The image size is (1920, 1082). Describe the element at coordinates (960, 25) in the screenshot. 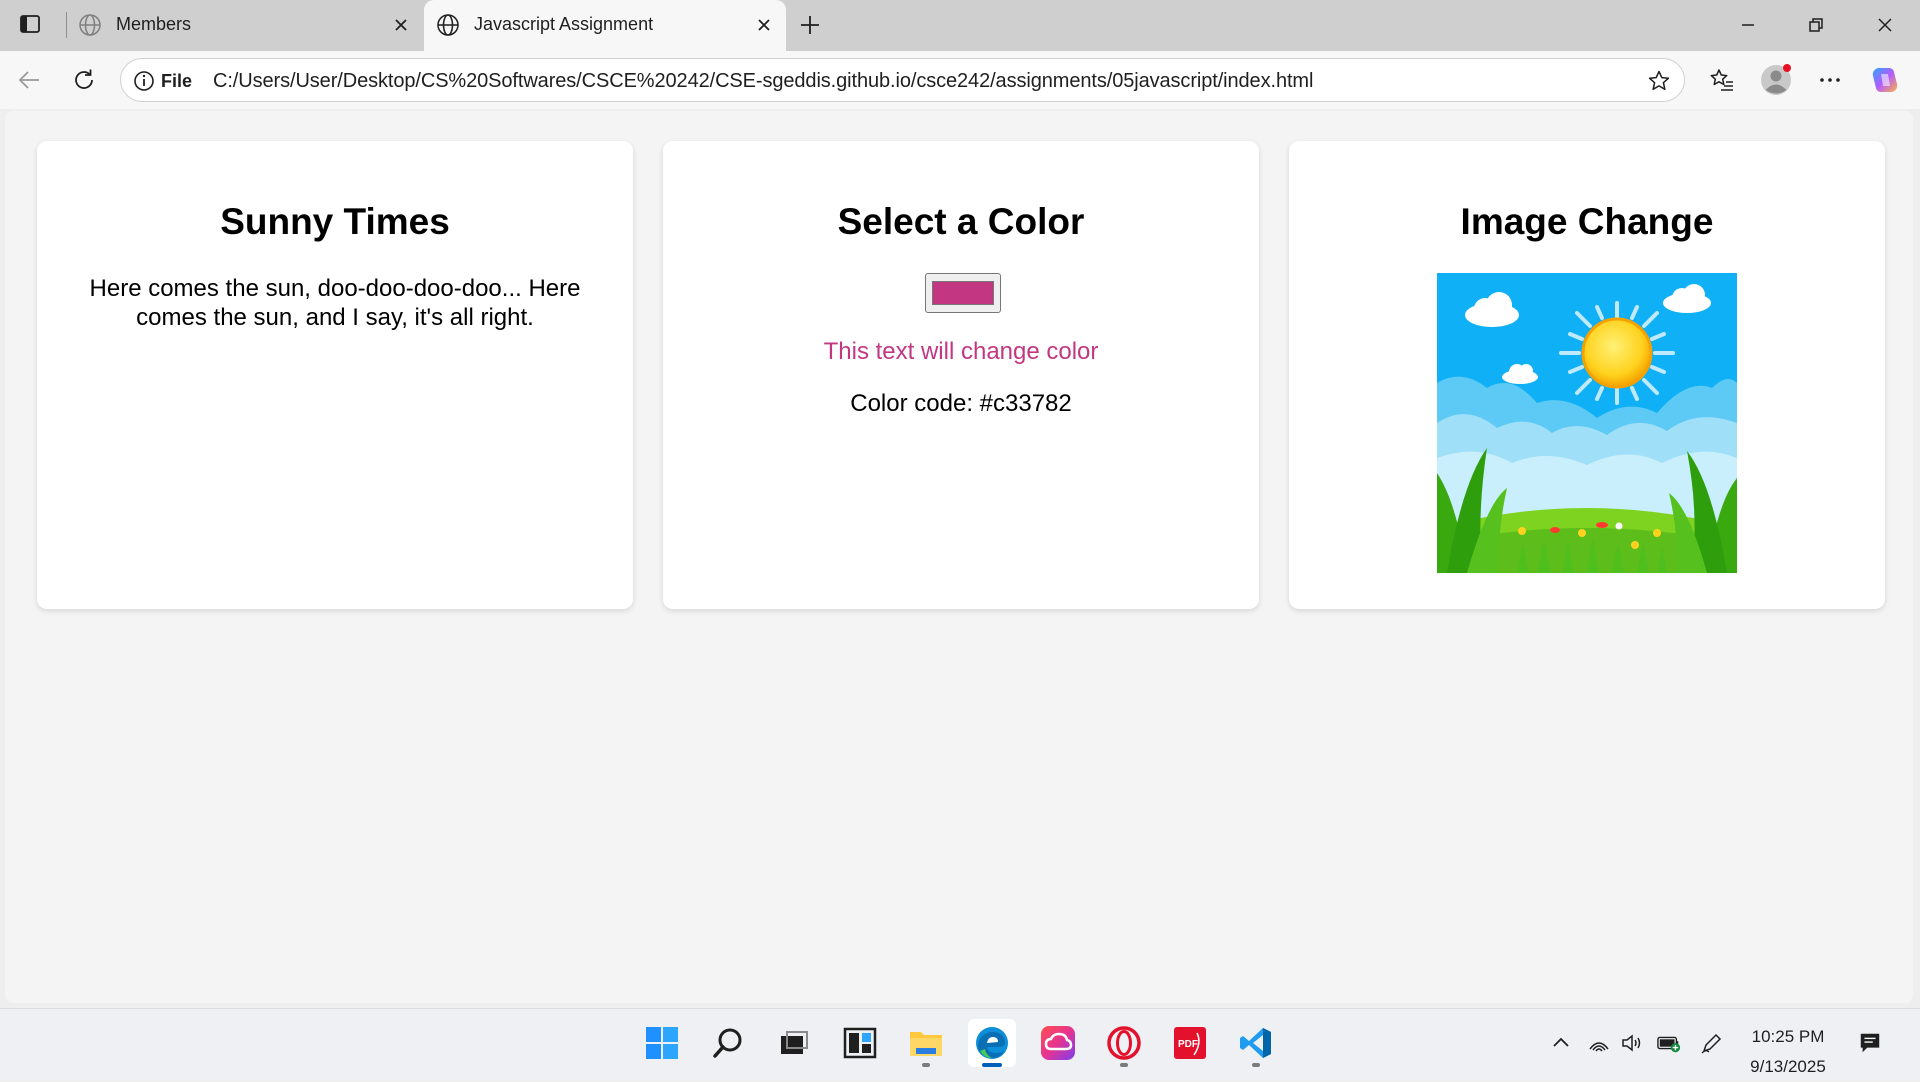

I see `browser-tab-strip: Members Javascript Assignment` at that location.